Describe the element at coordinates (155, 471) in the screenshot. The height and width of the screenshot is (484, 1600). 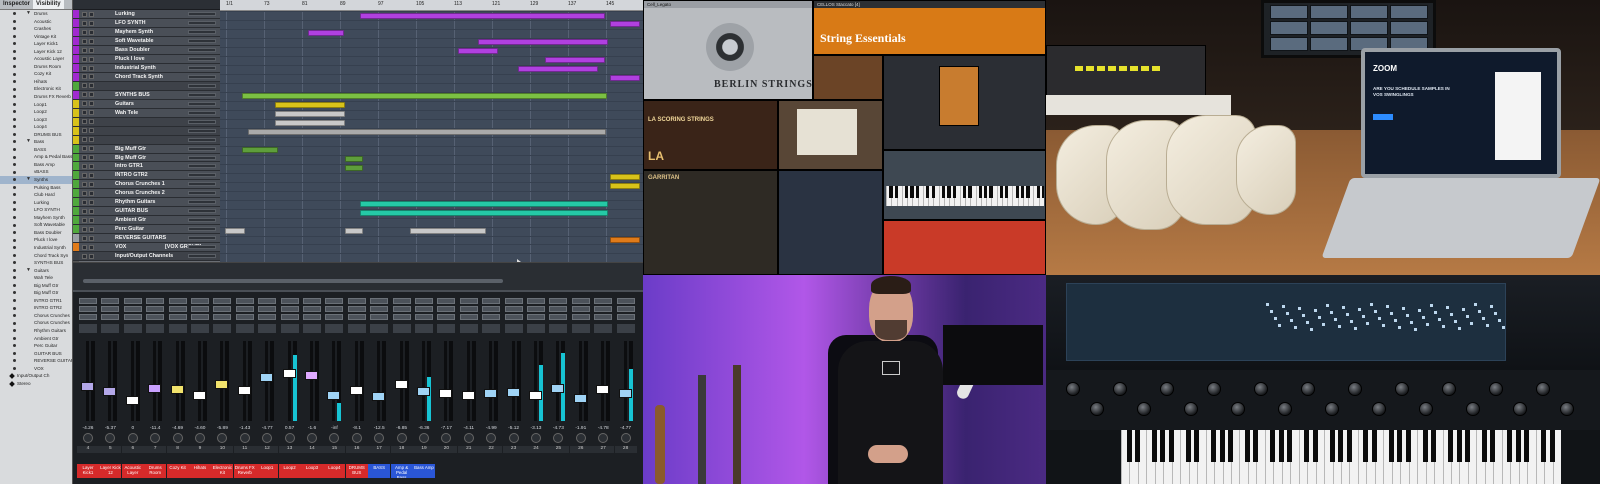
I see `channel-name-label: Drums Room` at that location.